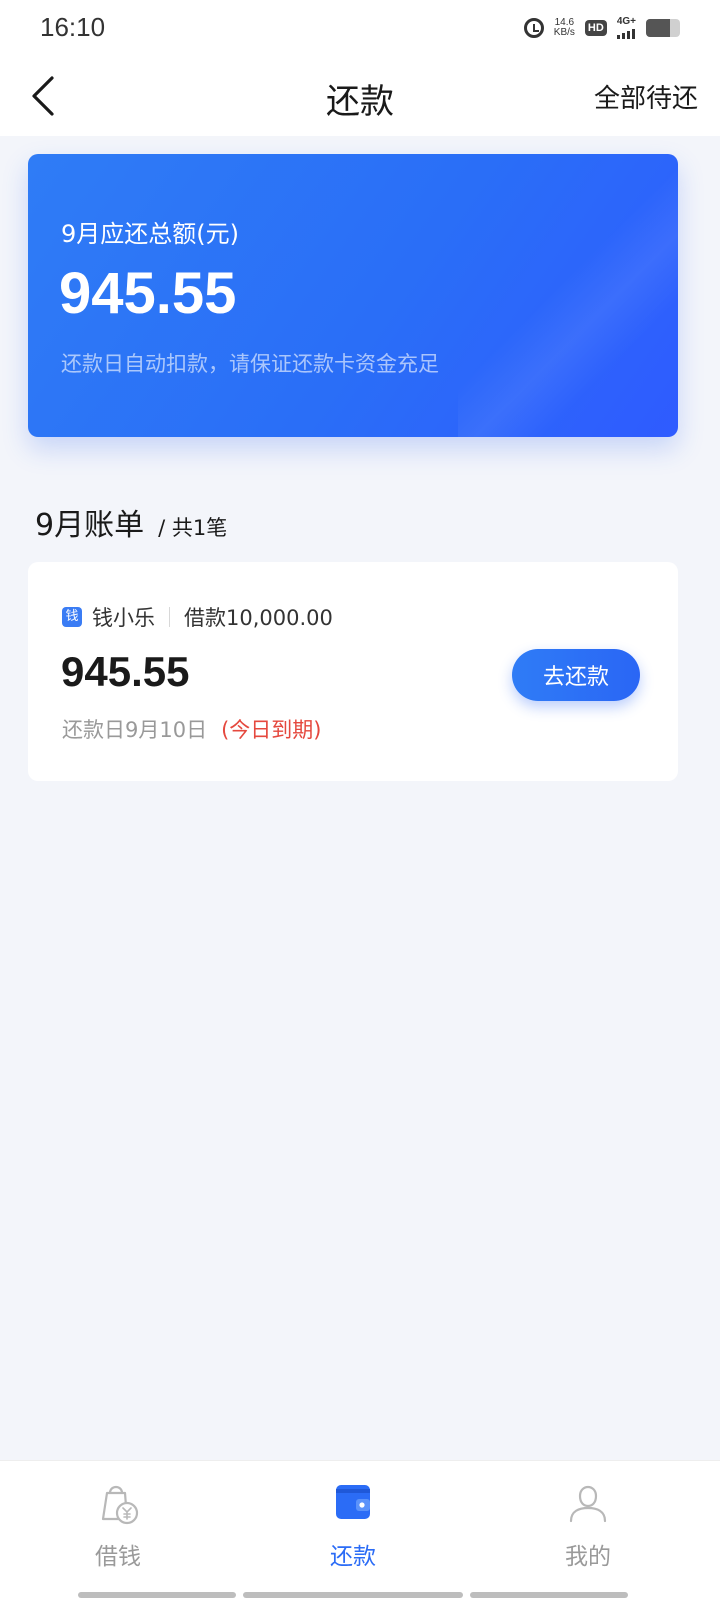 This screenshot has width=720, height=1601. I want to click on bill-count: / 共1笔, so click(193, 528).